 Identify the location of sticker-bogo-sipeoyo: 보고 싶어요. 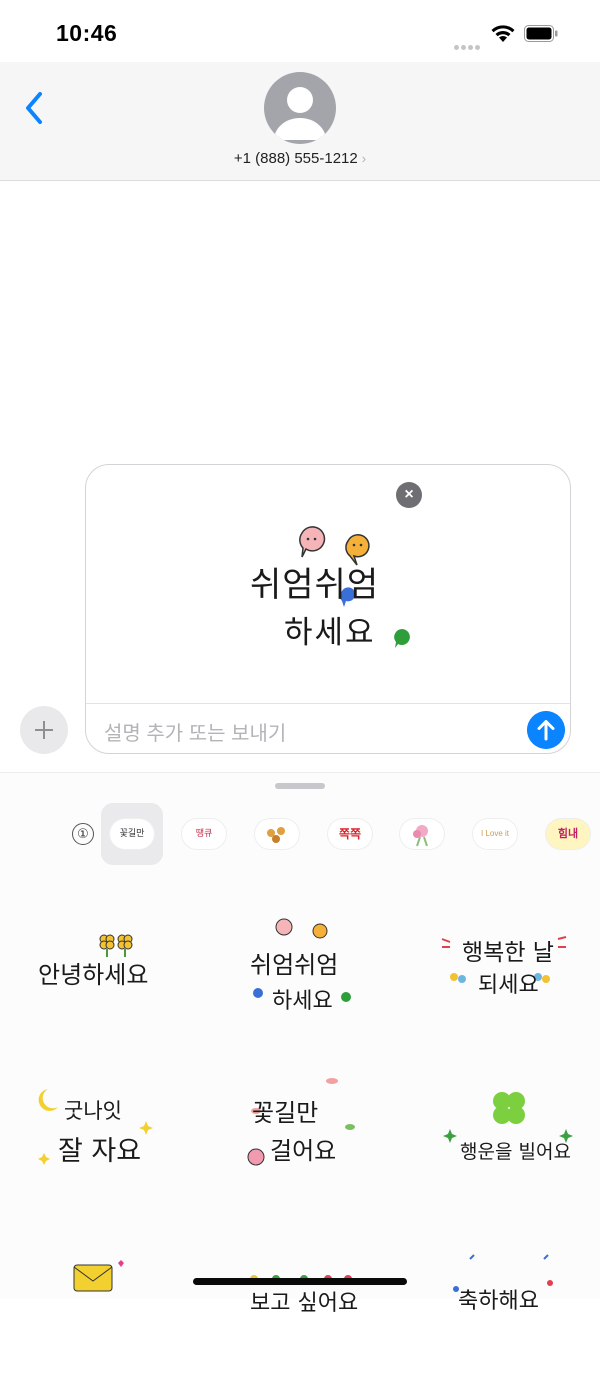
(300, 1318).